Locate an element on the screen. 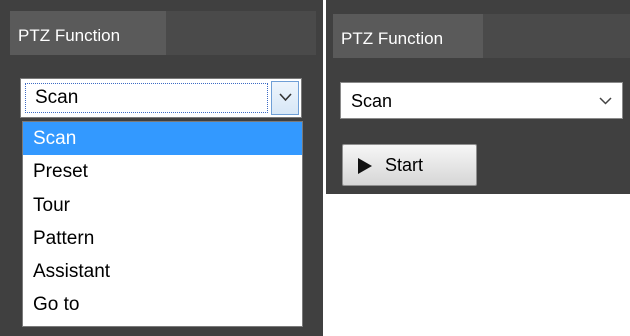 The height and width of the screenshot is (336, 630). tab-strip-right is located at coordinates (556, 36).